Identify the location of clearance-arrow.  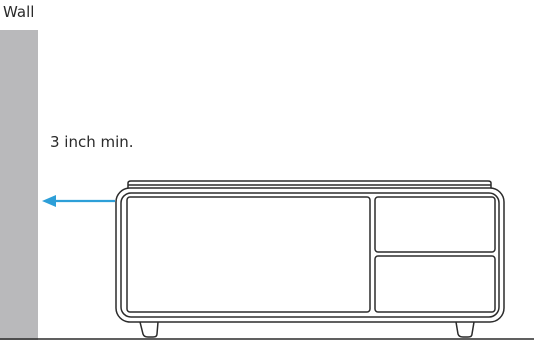
(78, 201).